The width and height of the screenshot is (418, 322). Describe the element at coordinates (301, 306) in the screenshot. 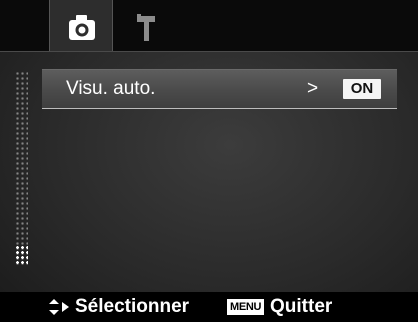

I see `quit-hint: Quitter` at that location.